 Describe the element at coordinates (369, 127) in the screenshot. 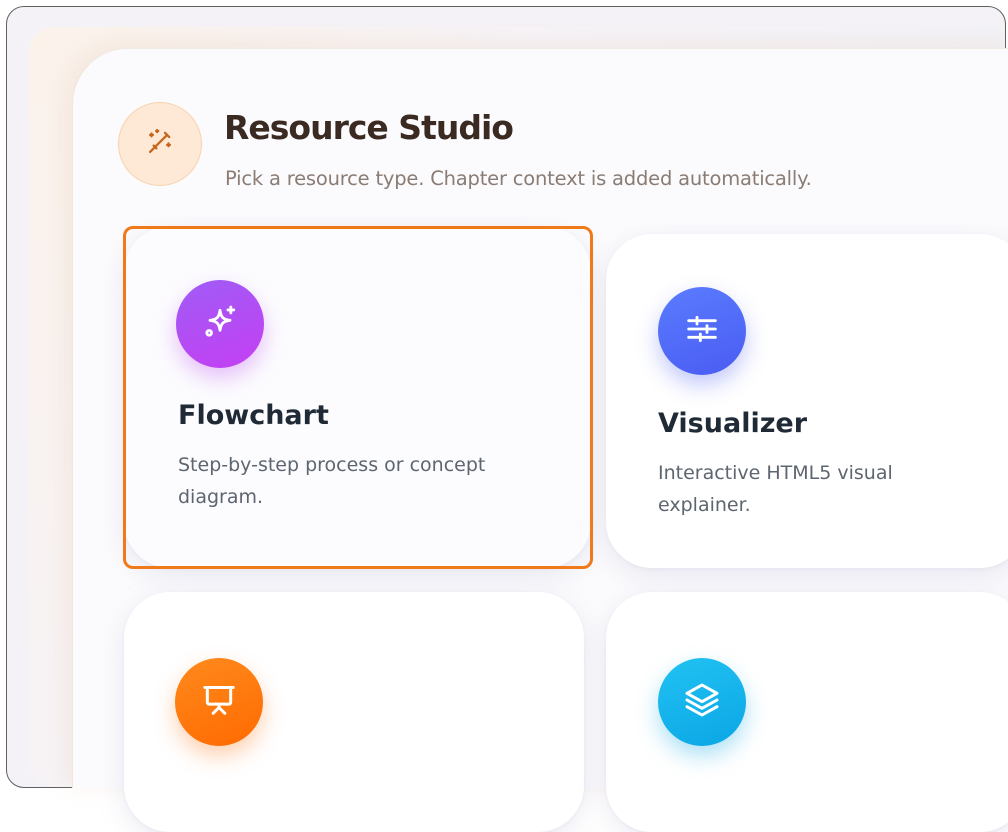

I see `page-title: Resource Studio` at that location.